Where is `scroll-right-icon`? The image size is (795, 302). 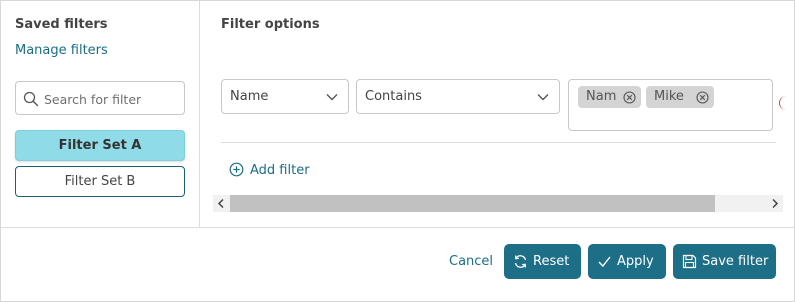 scroll-right-icon is located at coordinates (775, 203).